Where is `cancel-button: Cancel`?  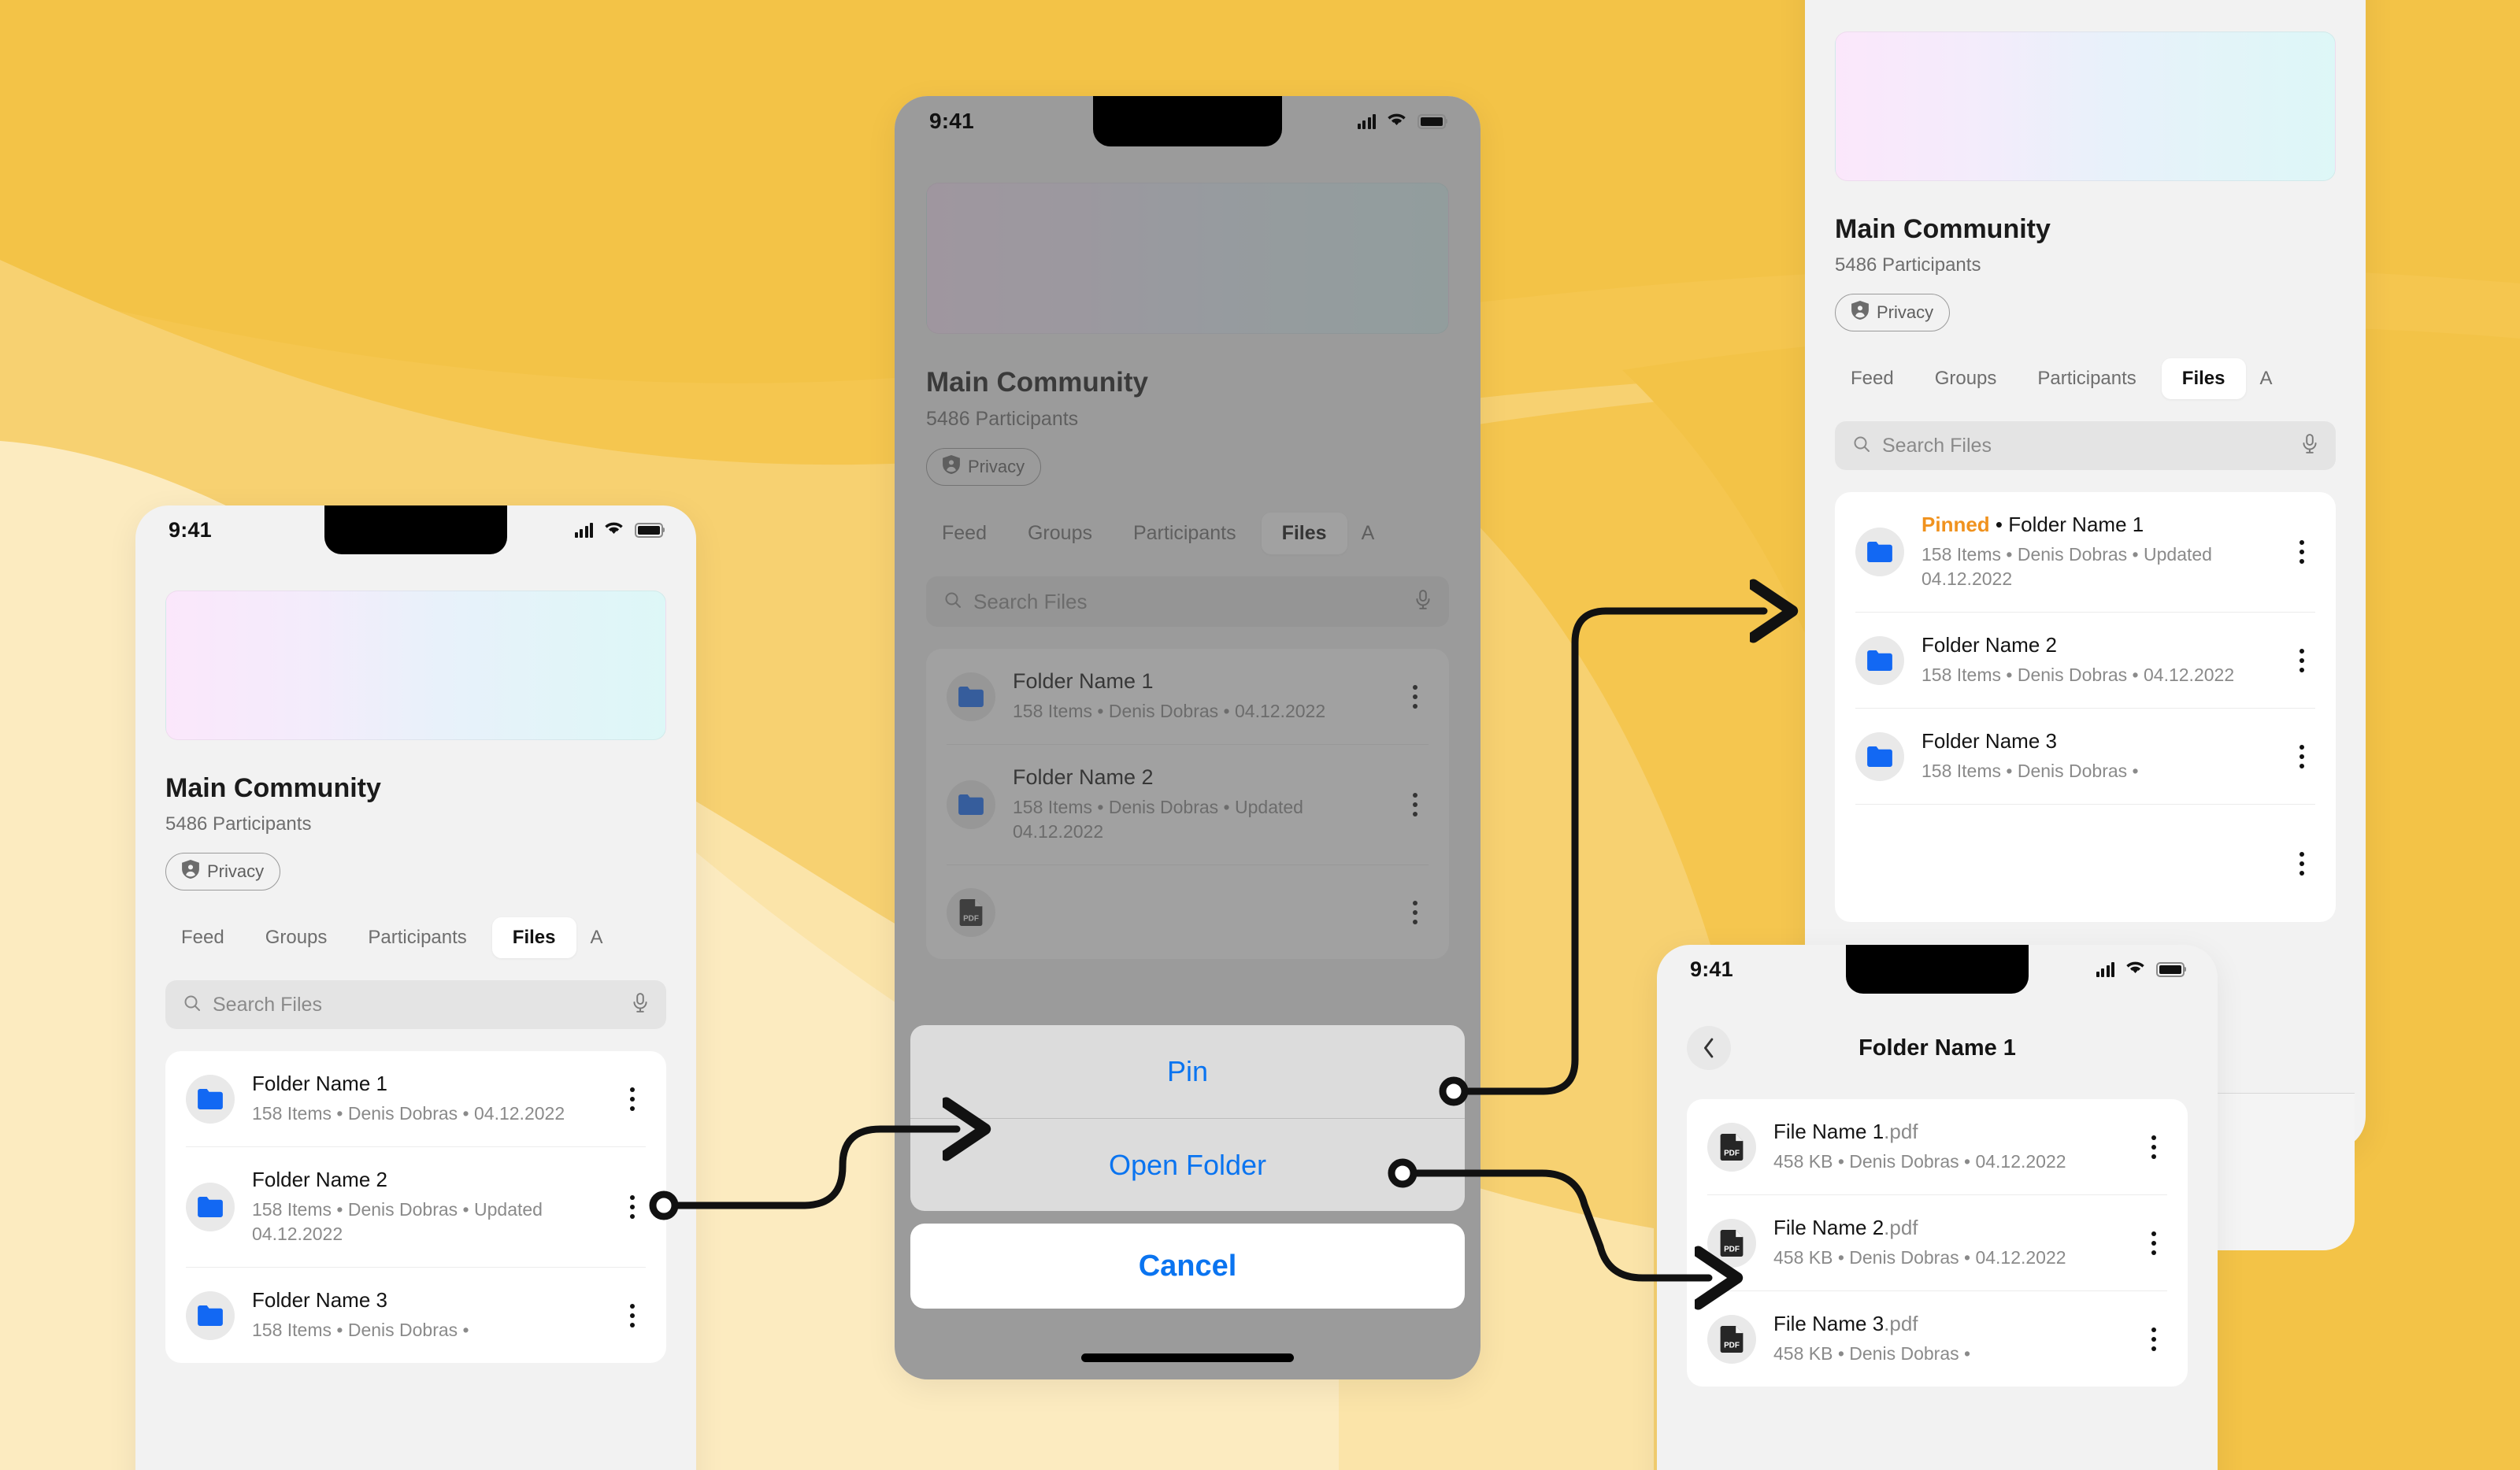
cancel-button: Cancel is located at coordinates (1187, 1266).